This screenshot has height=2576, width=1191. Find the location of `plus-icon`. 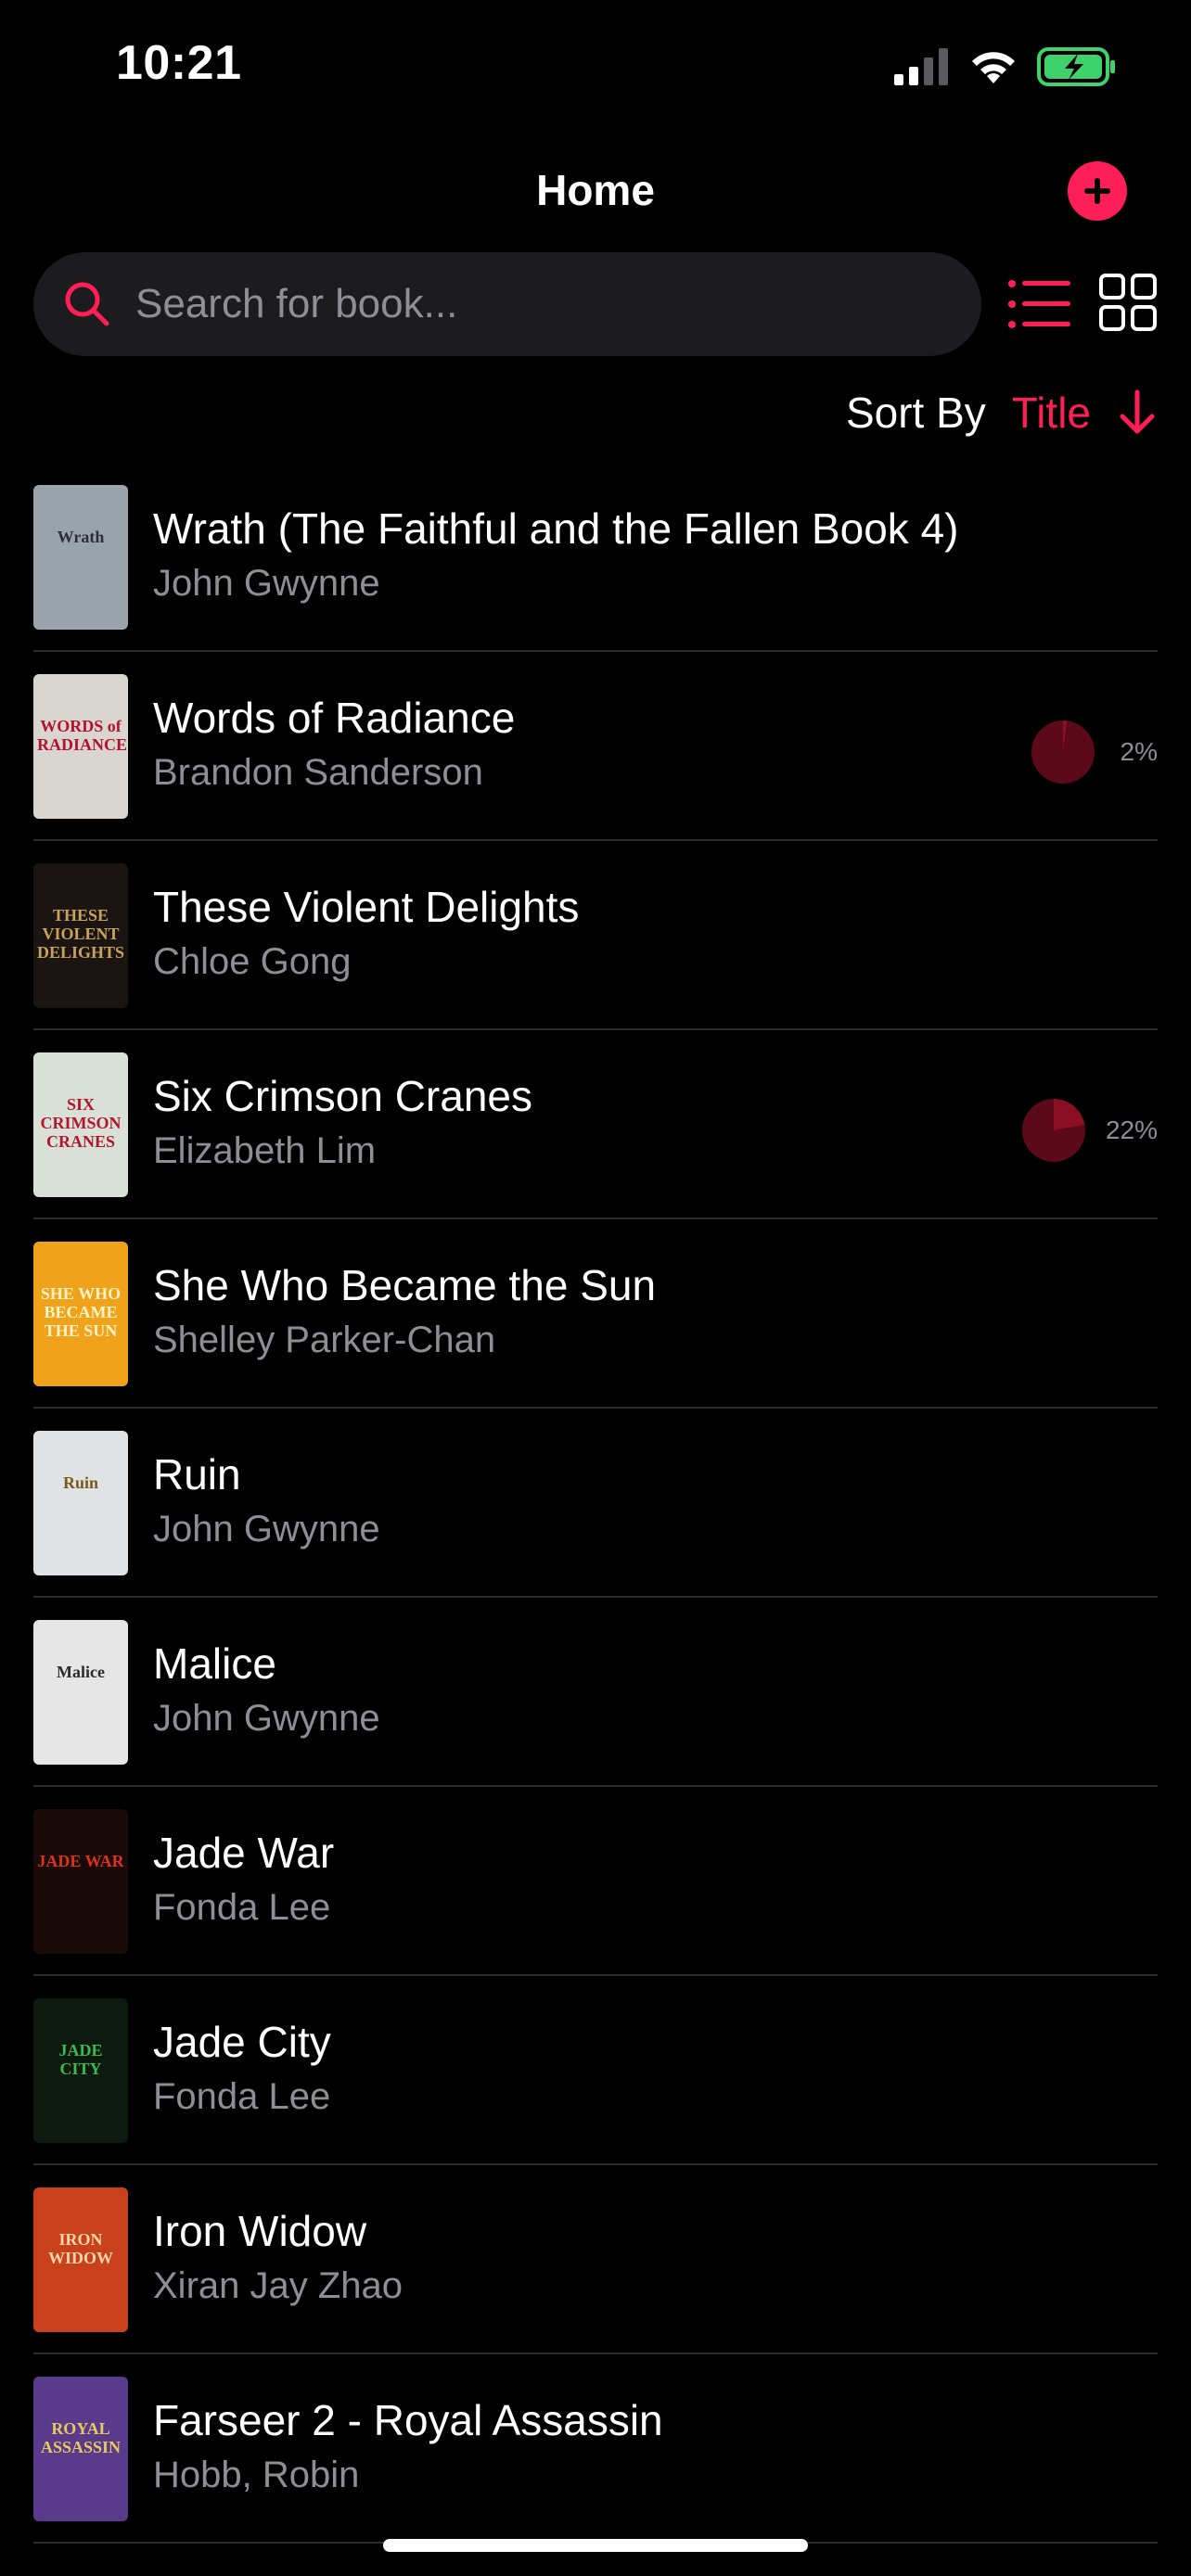

plus-icon is located at coordinates (1097, 191).